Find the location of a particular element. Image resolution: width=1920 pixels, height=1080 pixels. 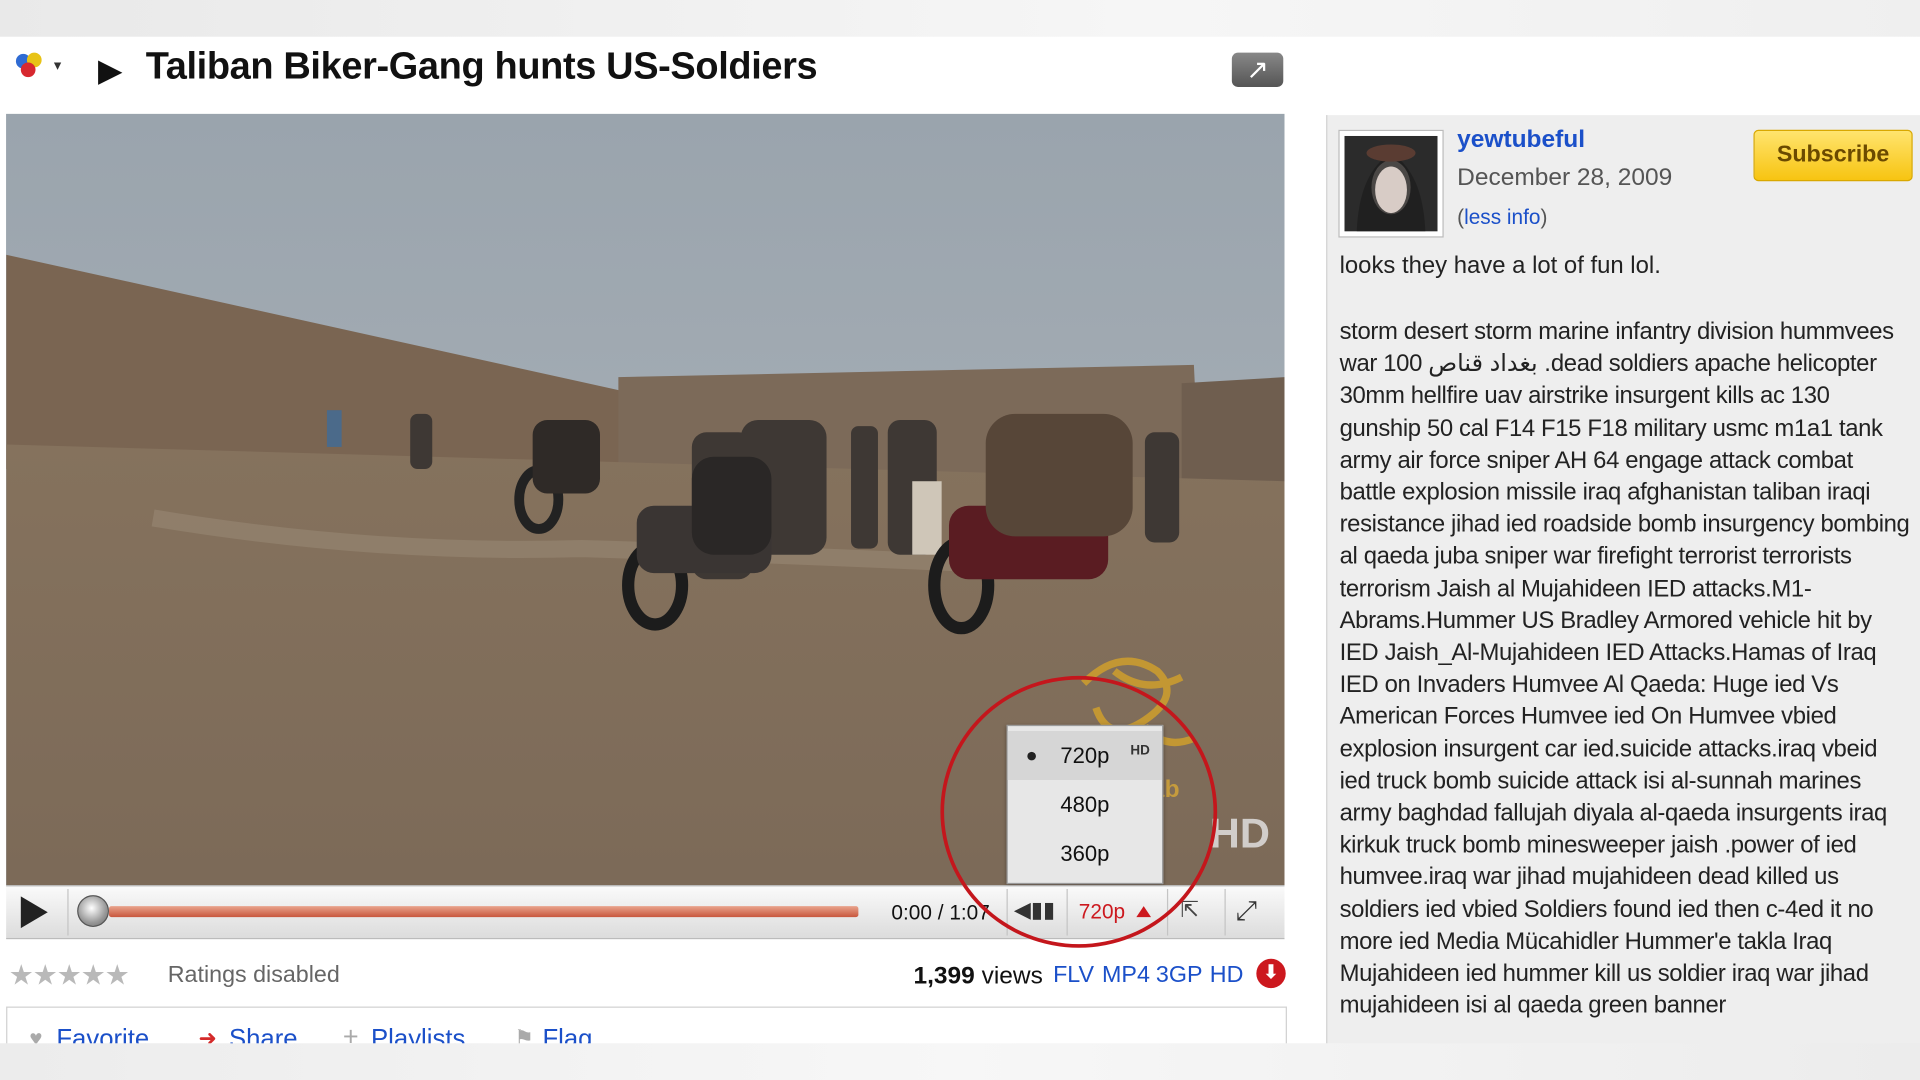

top-fade is located at coordinates (960, 18).